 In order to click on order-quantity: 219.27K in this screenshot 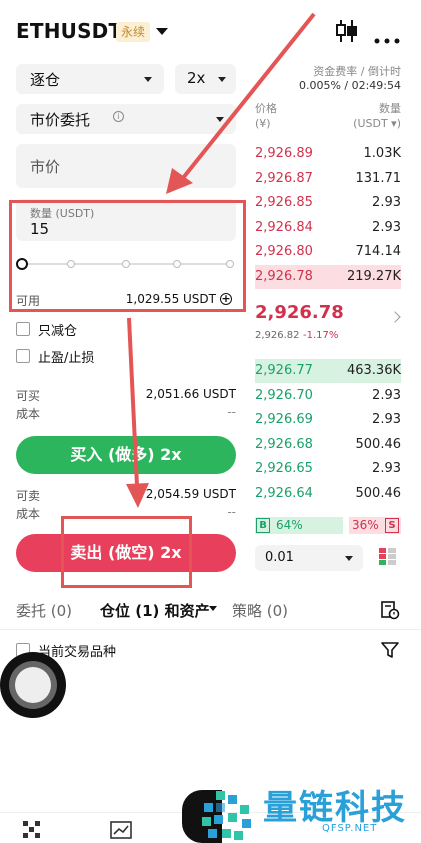, I will do `click(373, 276)`.